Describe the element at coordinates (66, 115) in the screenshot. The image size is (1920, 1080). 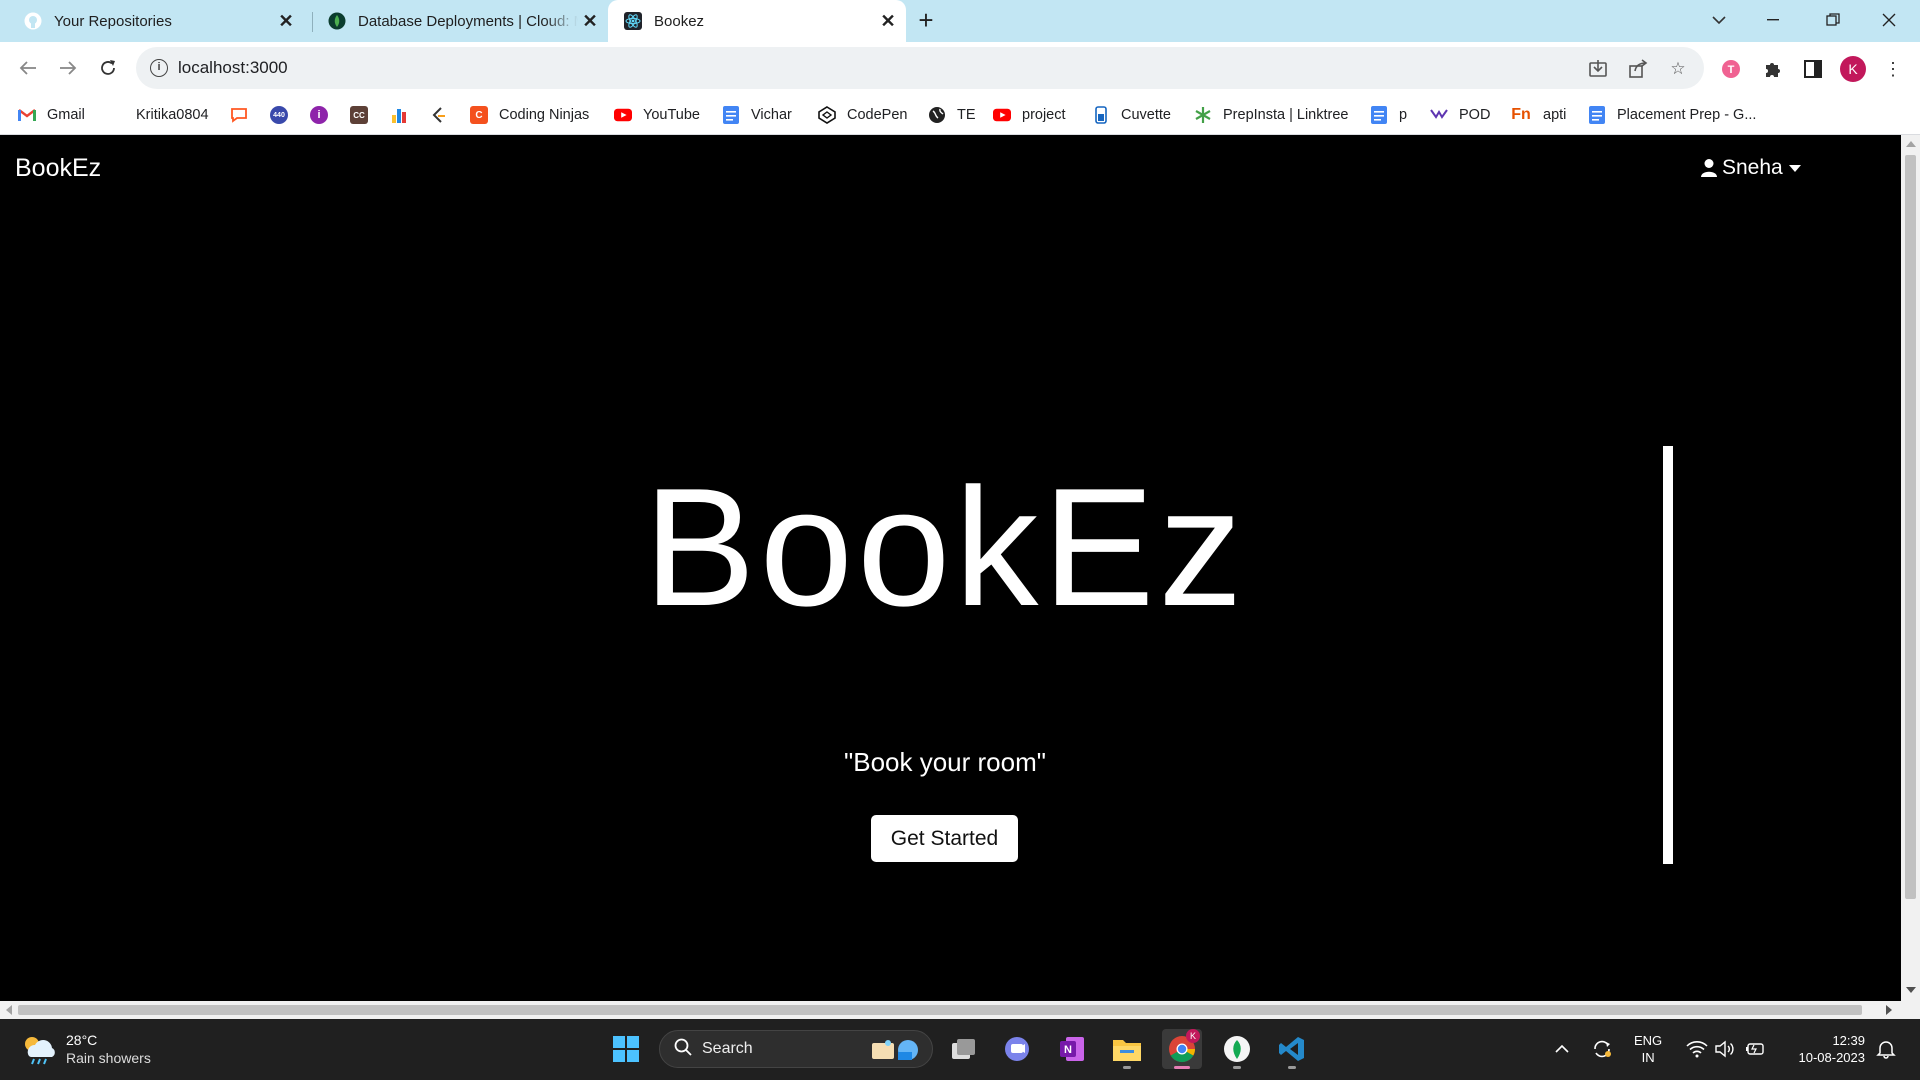
I see `bookmark-label: Gmail` at that location.